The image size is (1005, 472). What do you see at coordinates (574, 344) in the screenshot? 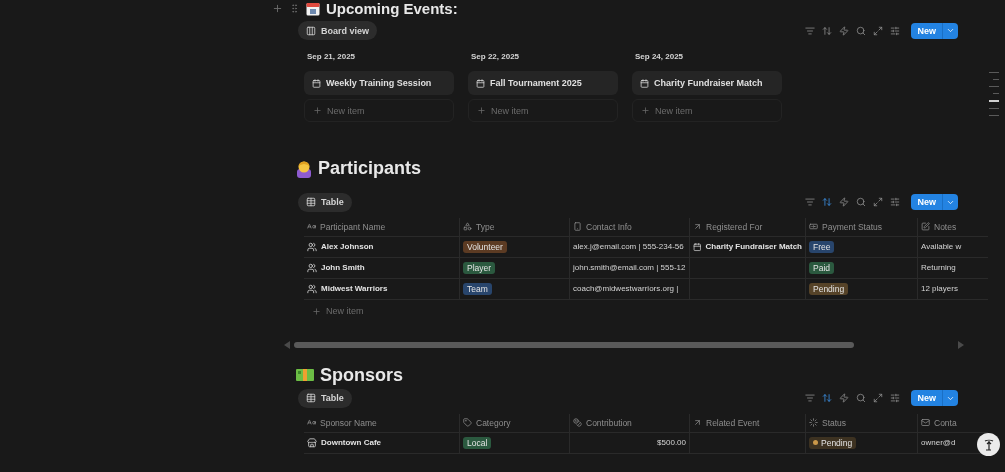
I see `scrollbar-thumb` at bounding box center [574, 344].